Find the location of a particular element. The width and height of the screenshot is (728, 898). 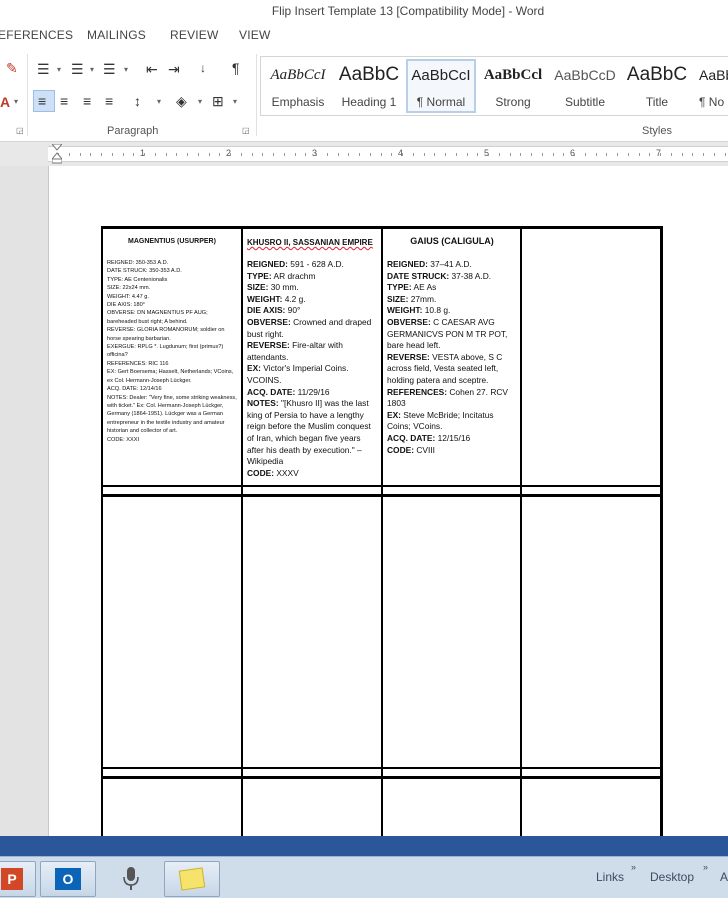

field-label: REIGNED: is located at coordinates (267, 264).